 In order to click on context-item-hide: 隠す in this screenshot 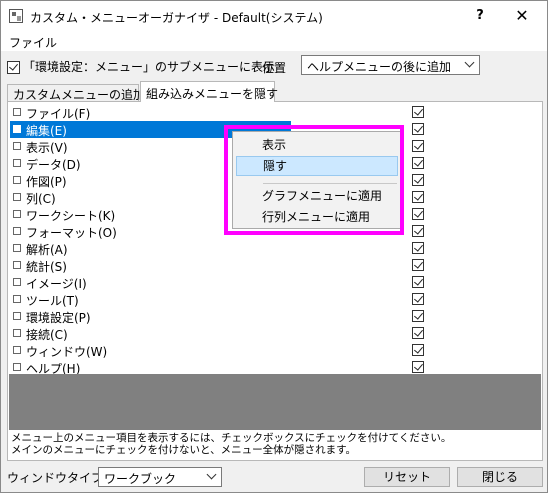, I will do `click(317, 166)`.